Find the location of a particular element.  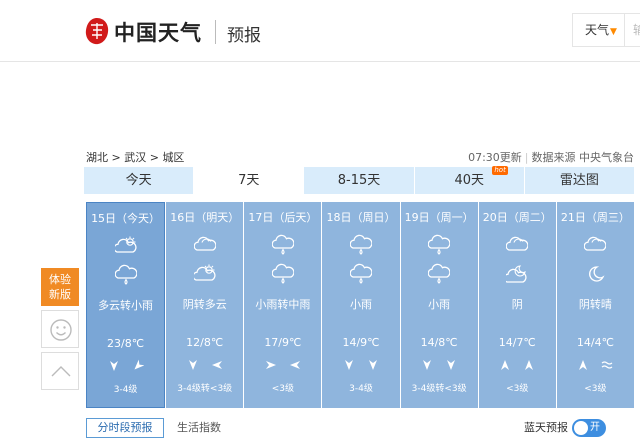

tab-today: 今天 is located at coordinates (139, 180).